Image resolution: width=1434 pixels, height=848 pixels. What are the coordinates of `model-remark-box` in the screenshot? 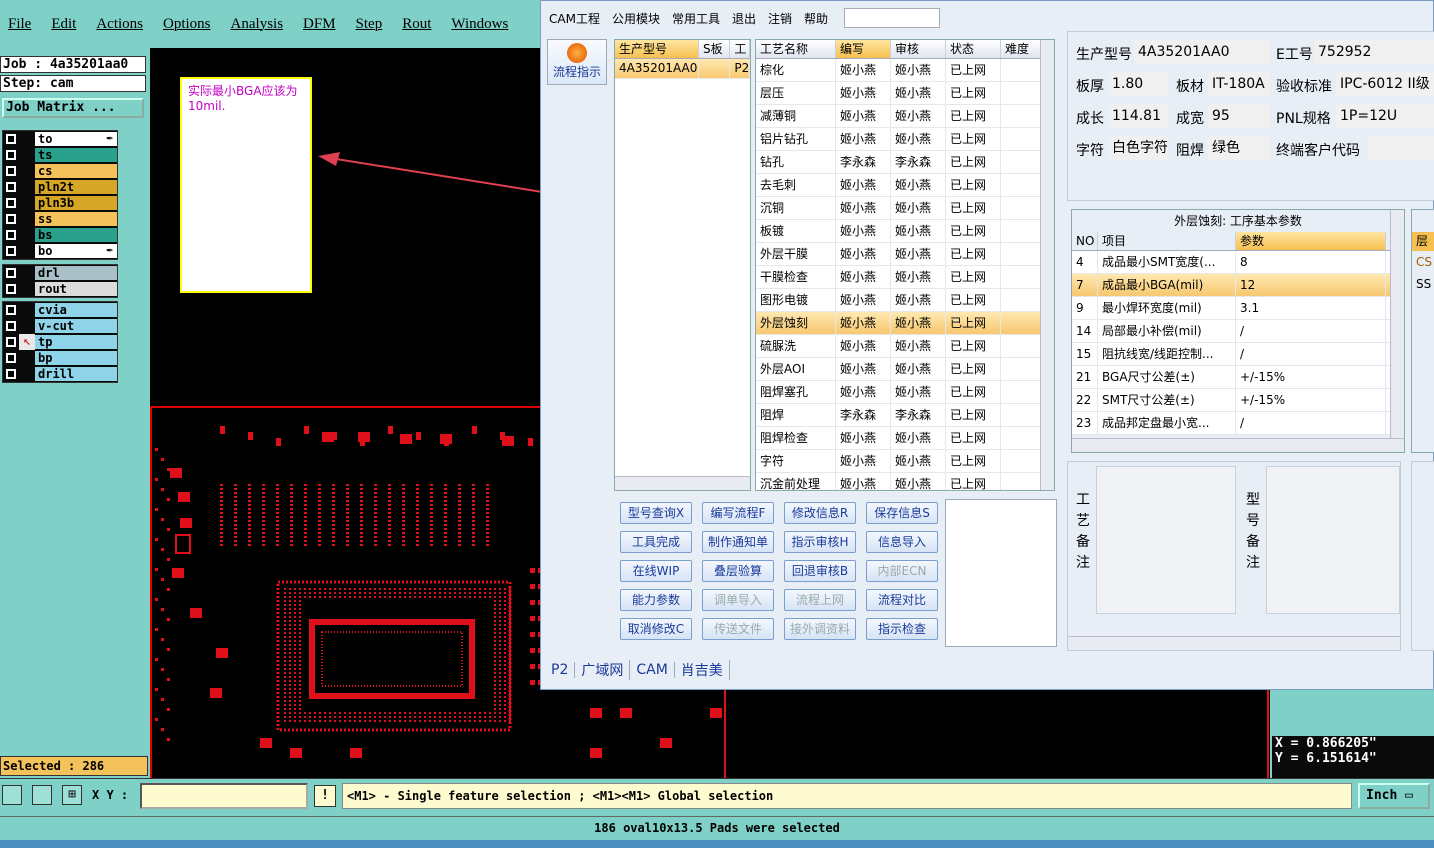 It's located at (1333, 540).